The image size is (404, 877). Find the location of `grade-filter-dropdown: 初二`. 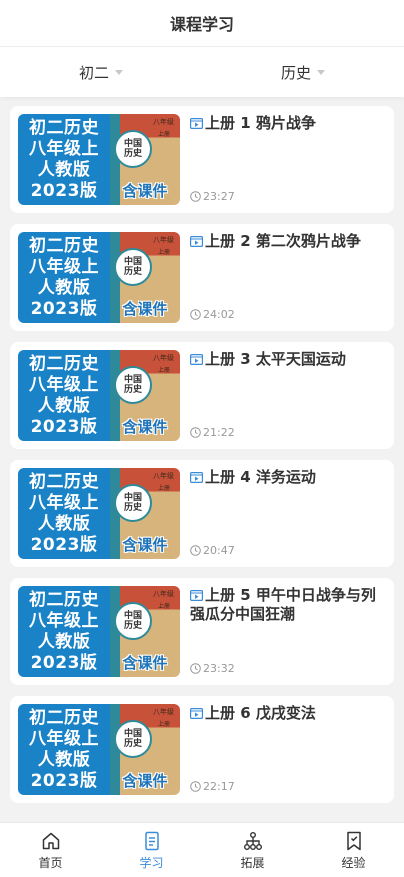

grade-filter-dropdown: 初二 is located at coordinates (101, 72).